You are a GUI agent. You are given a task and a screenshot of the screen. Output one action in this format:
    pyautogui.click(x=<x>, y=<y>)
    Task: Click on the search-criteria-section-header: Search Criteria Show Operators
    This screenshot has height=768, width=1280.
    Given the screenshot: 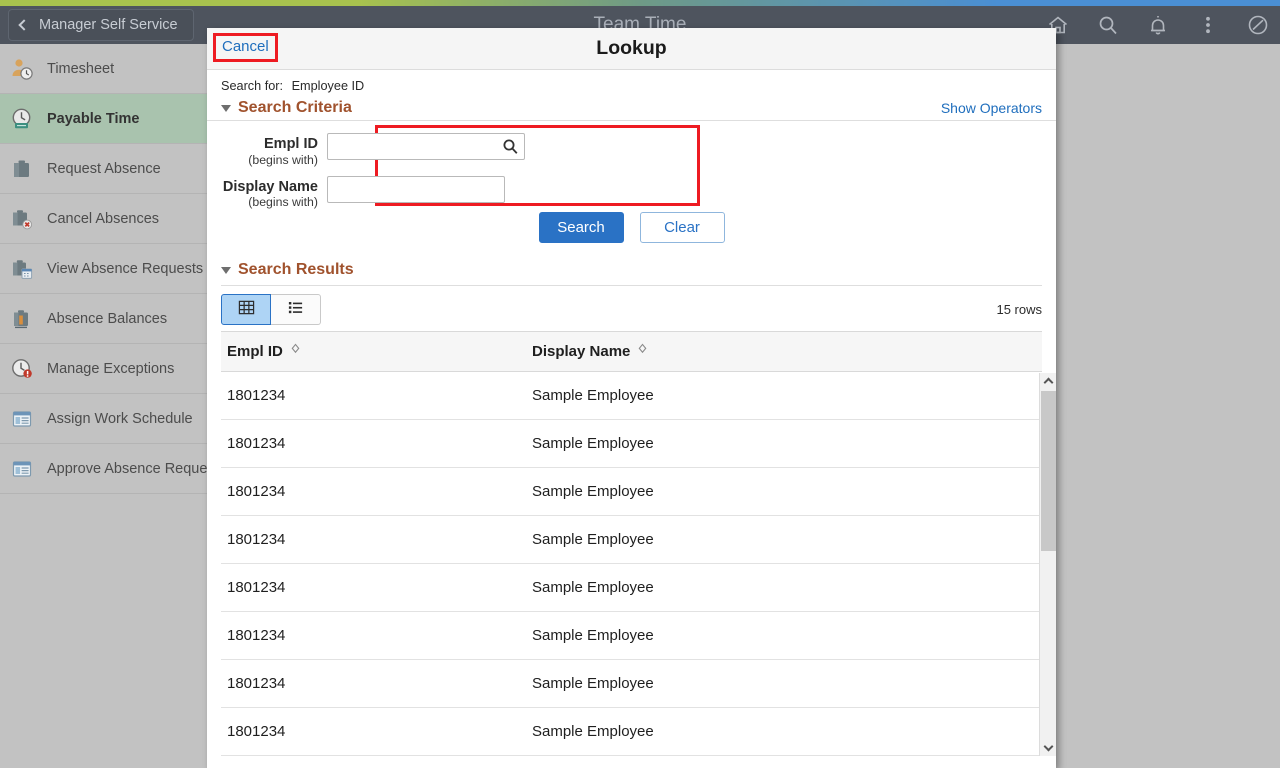 What is the action you would take?
    pyautogui.click(x=631, y=109)
    